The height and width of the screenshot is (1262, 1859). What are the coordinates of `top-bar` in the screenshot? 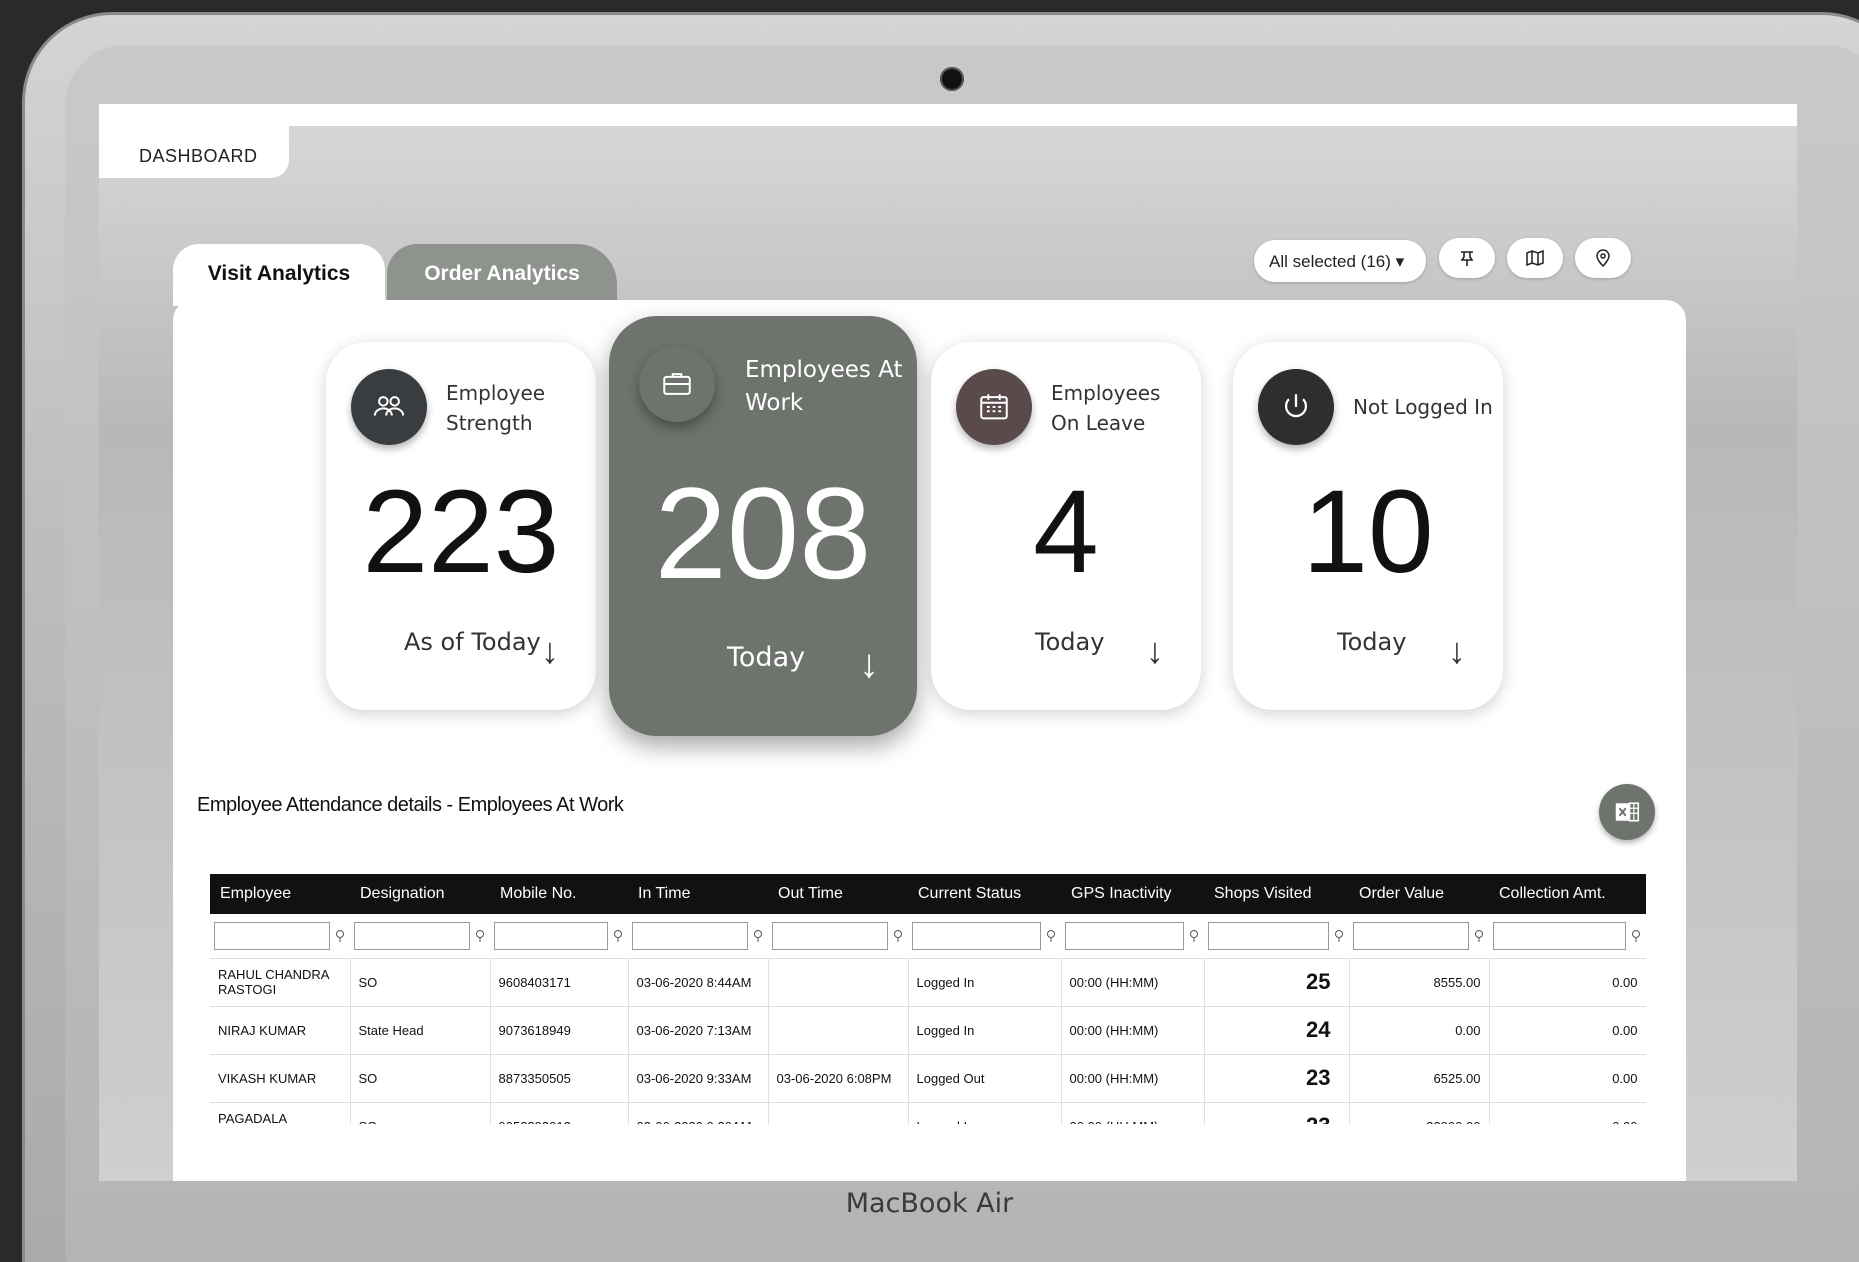 It's located at (948, 115).